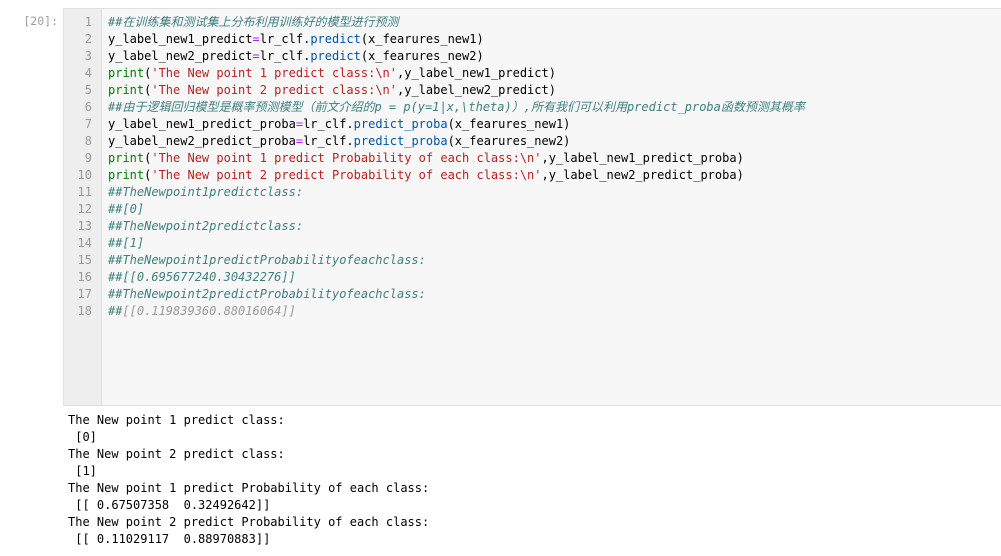  What do you see at coordinates (176, 420) in the screenshot?
I see `output-line: The New point 1 predict class:` at bounding box center [176, 420].